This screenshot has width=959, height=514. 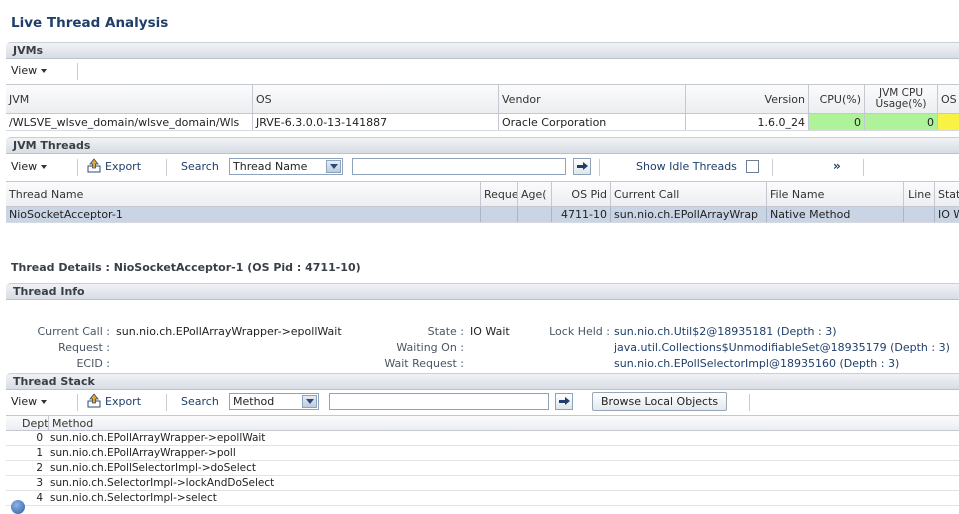 What do you see at coordinates (375, 99) in the screenshot?
I see `col-os: OS` at bounding box center [375, 99].